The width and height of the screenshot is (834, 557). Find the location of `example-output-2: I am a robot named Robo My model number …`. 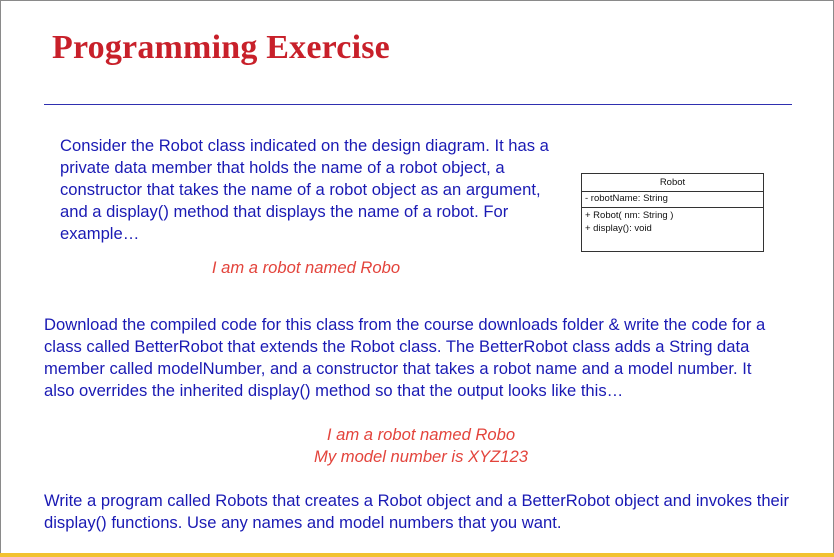

example-output-2: I am a robot named Robo My model number … is located at coordinates (421, 446).